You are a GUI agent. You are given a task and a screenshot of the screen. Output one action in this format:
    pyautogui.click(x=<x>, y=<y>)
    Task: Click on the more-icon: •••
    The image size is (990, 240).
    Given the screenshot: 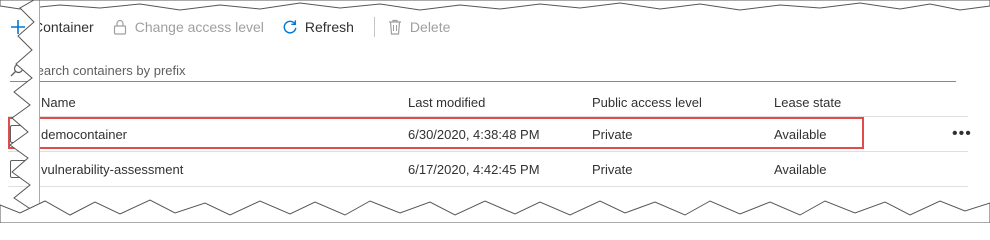 What is the action you would take?
    pyautogui.click(x=962, y=134)
    